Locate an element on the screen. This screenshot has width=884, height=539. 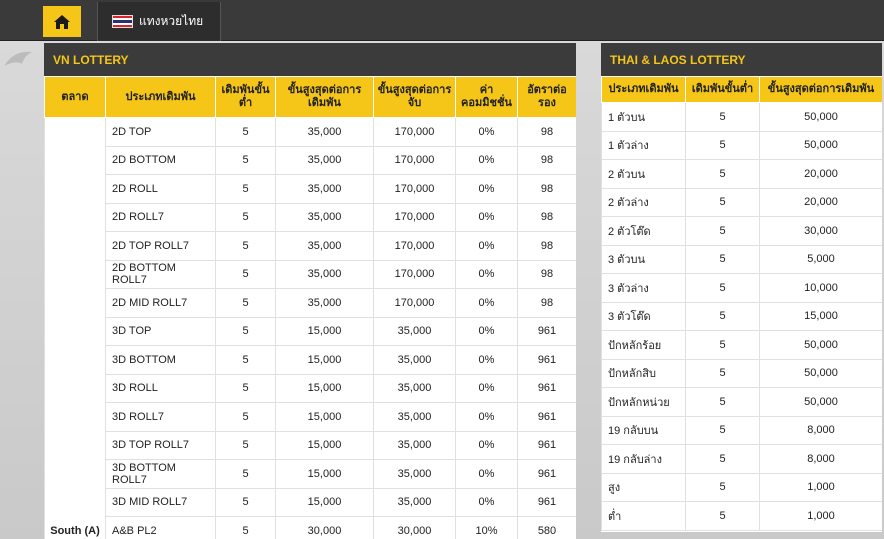
table-row: 2 ตัวบน 5 20,000 is located at coordinates (741, 174).